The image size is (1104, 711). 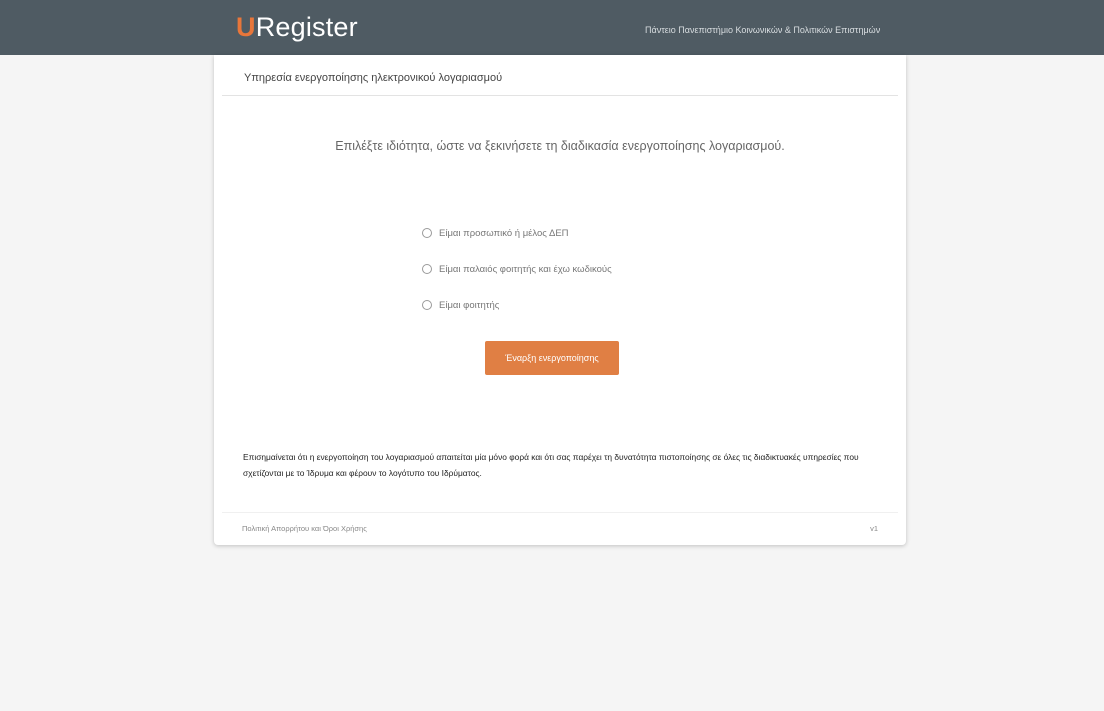 I want to click on role-option-former-student: Είμαι παλαιός φοιτητής και έχω κωδικούς, so click(x=517, y=269).